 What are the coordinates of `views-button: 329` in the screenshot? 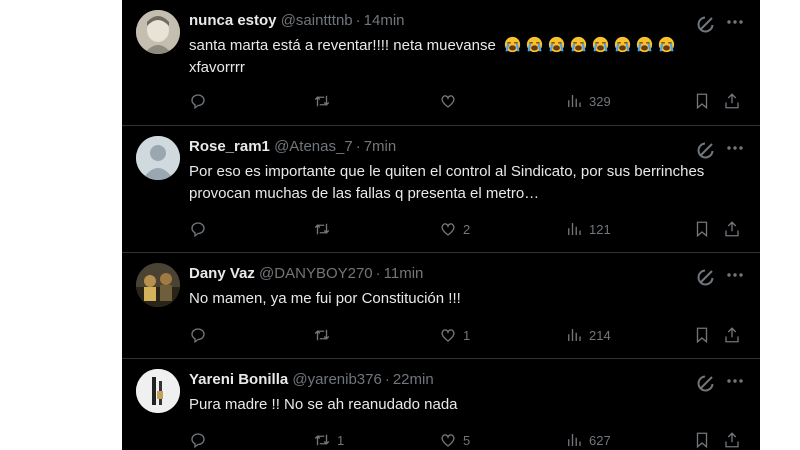 It's located at (588, 101).